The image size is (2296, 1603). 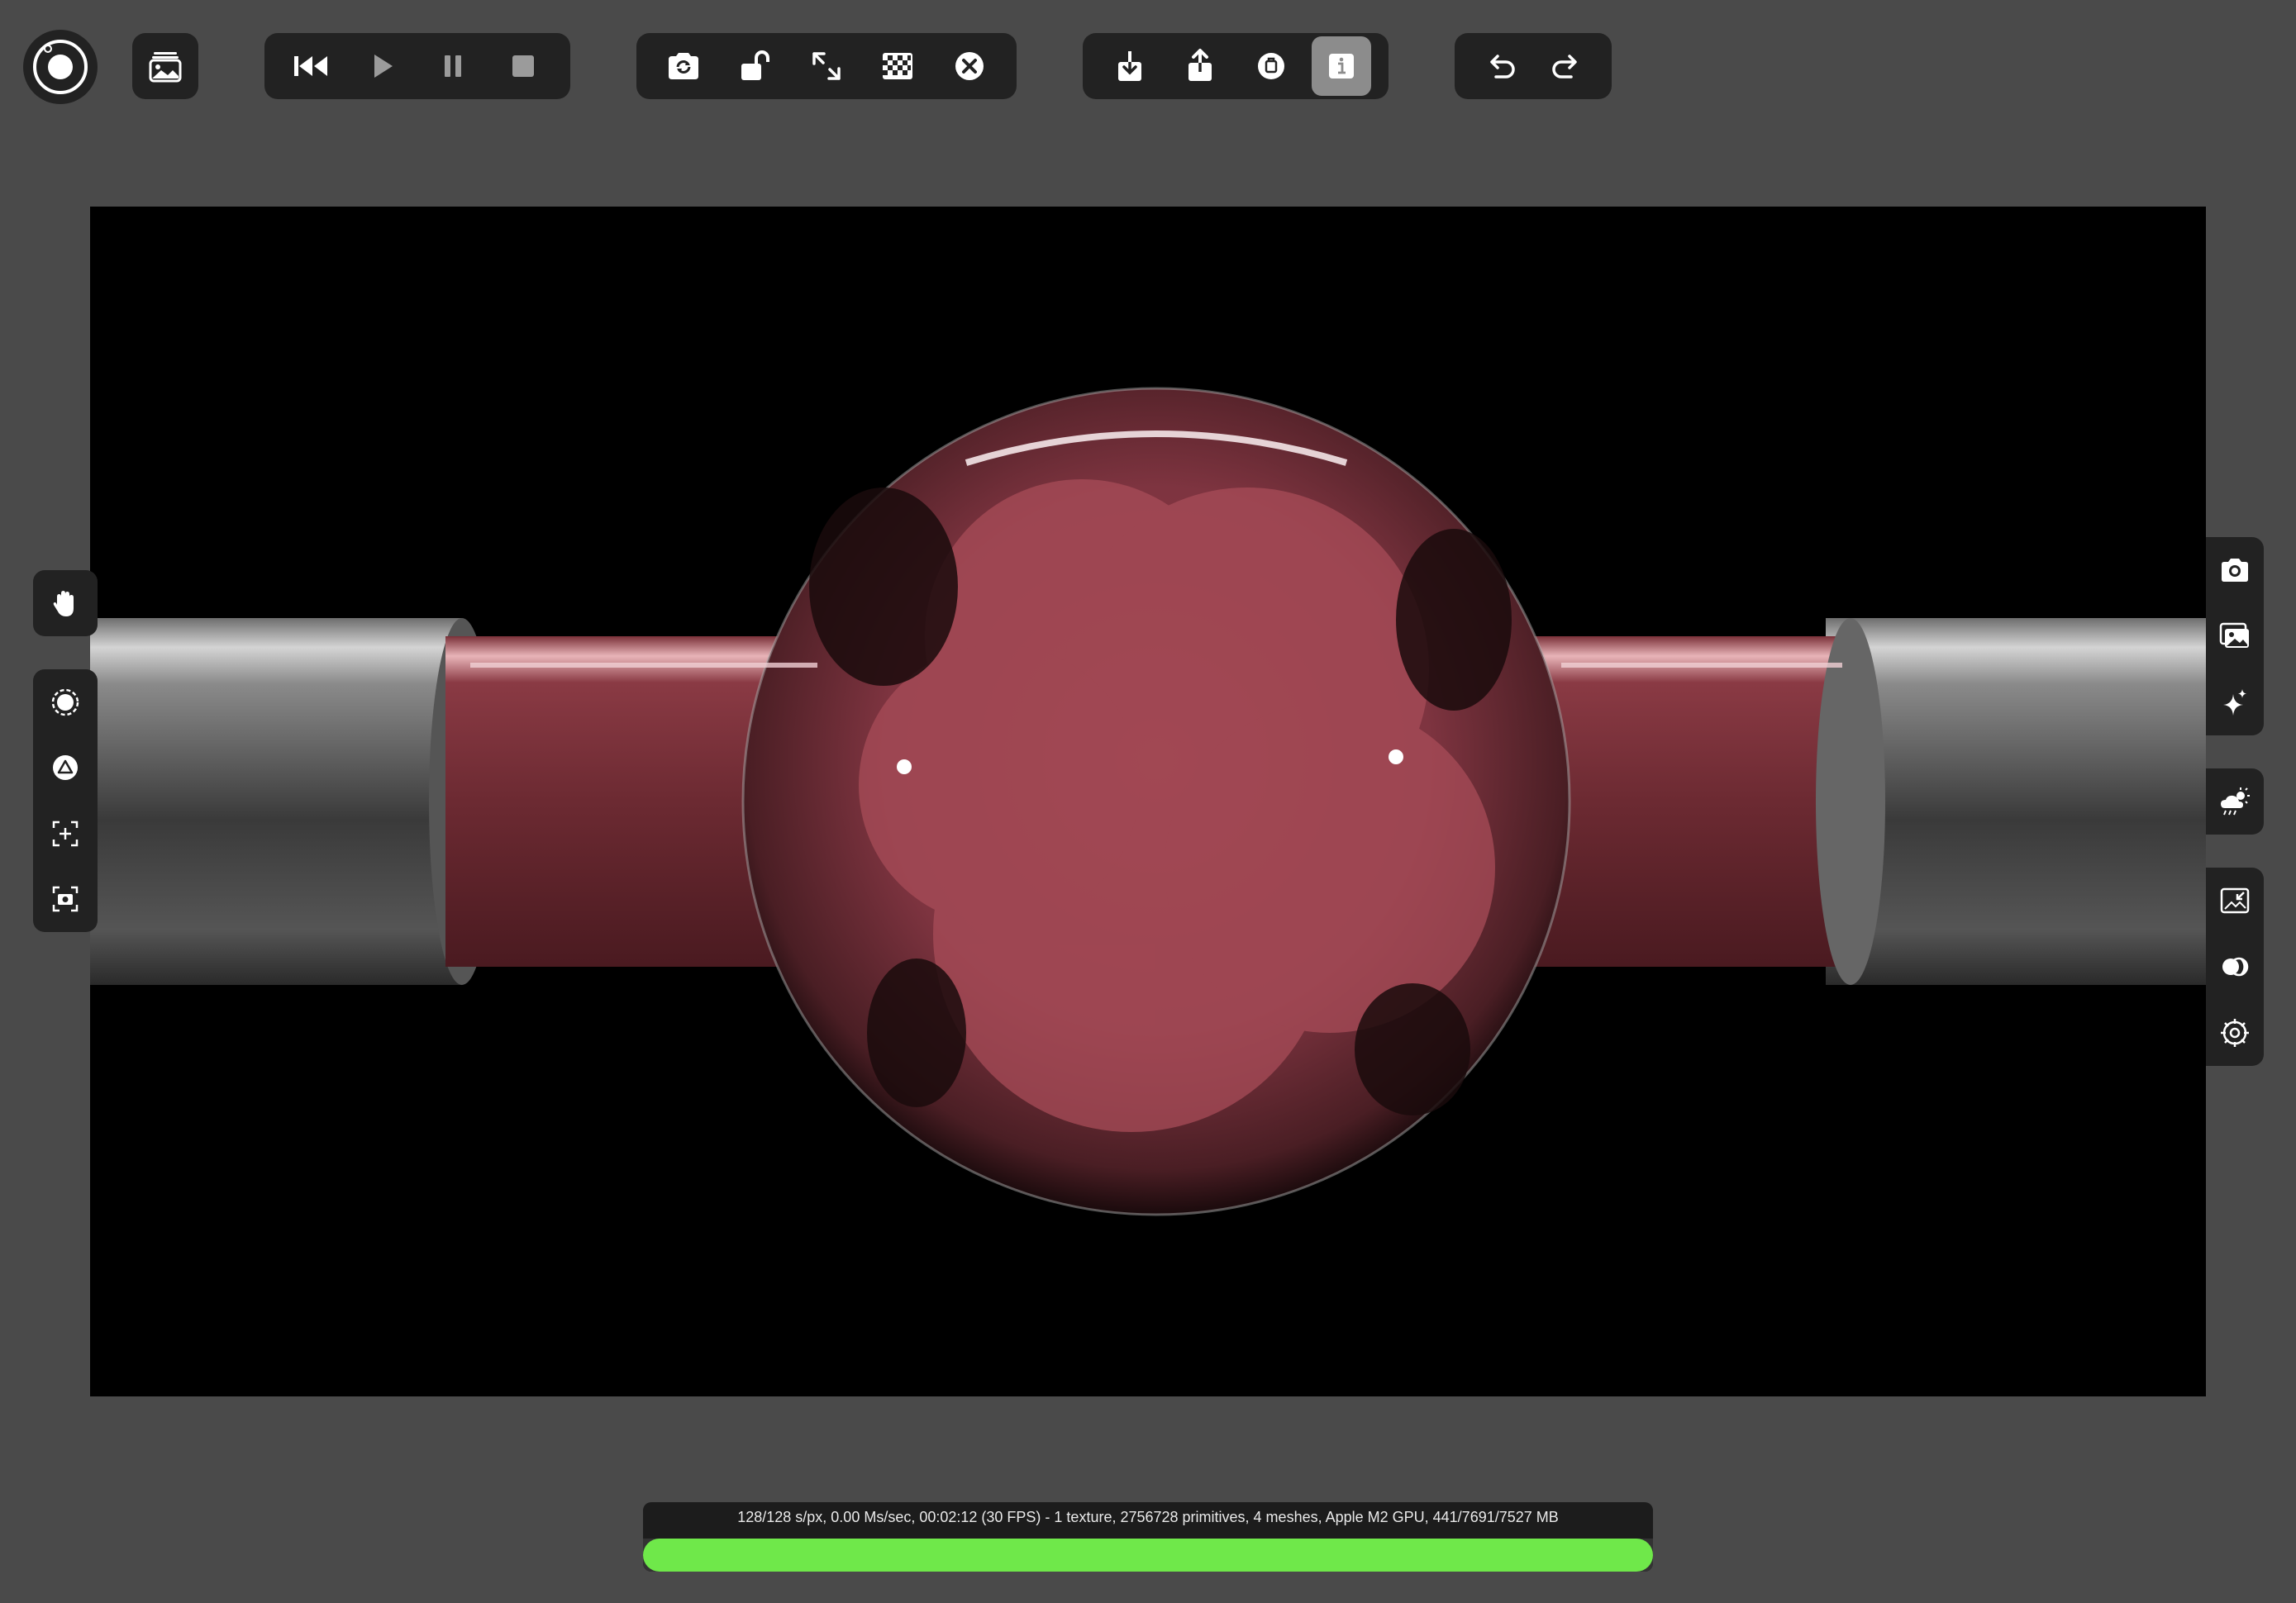 I want to click on toggle-icon, so click(x=2235, y=967).